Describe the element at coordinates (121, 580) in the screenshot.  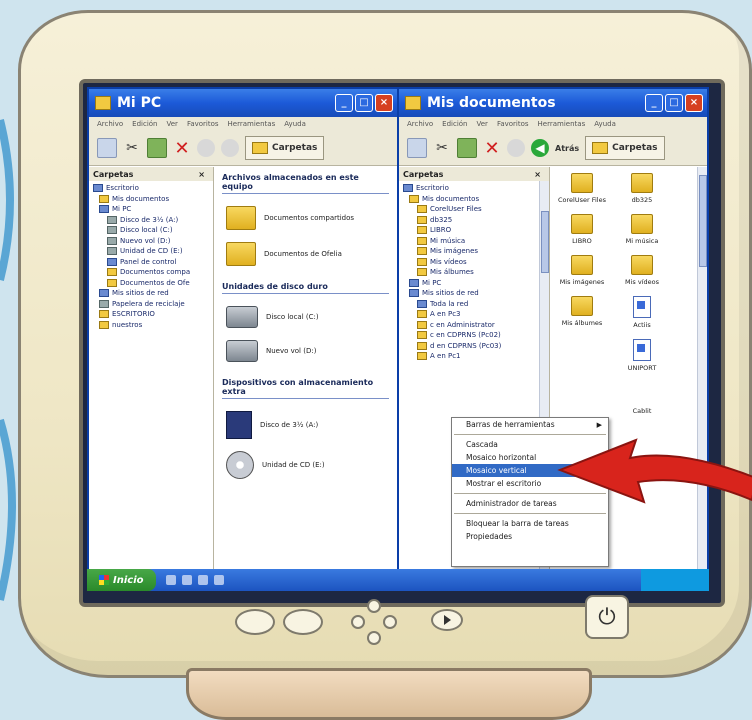
I see `start-button: Inicio` at that location.